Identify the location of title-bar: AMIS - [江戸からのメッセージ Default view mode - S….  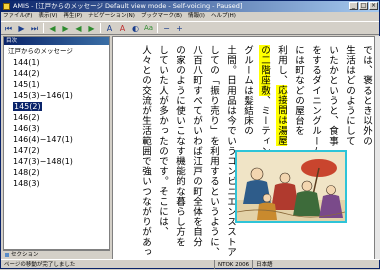
(190, 6).